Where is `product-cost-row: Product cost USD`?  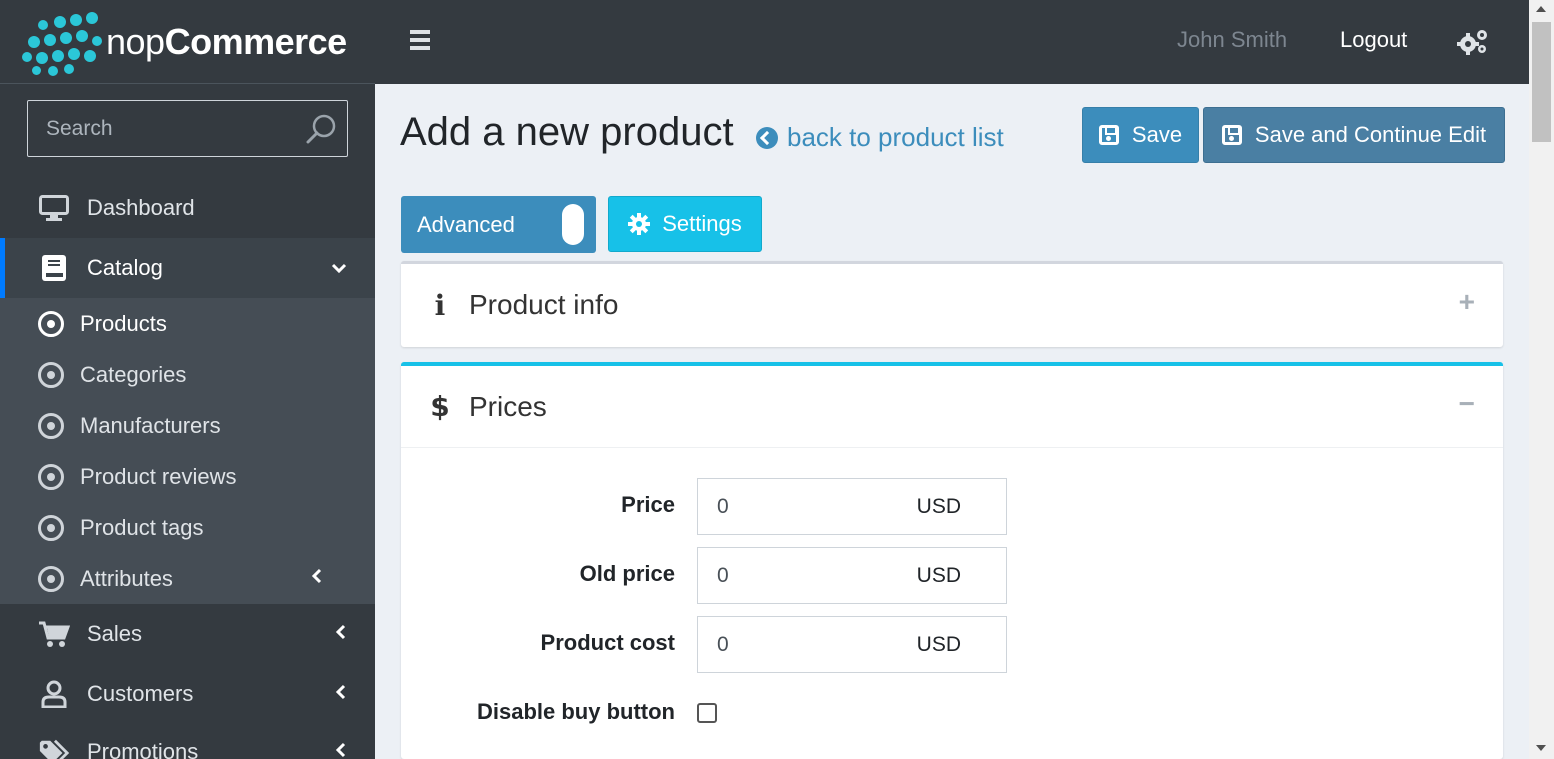
product-cost-row: Product cost USD is located at coordinates (952, 644).